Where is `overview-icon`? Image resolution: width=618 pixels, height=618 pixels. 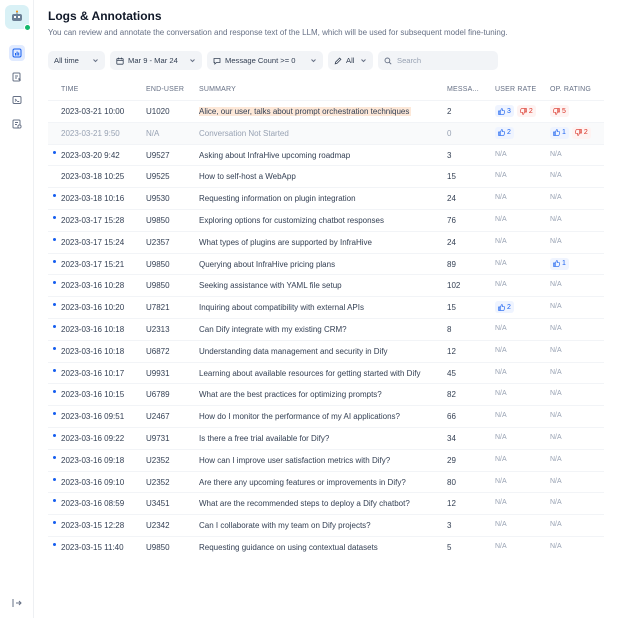 overview-icon is located at coordinates (17, 53).